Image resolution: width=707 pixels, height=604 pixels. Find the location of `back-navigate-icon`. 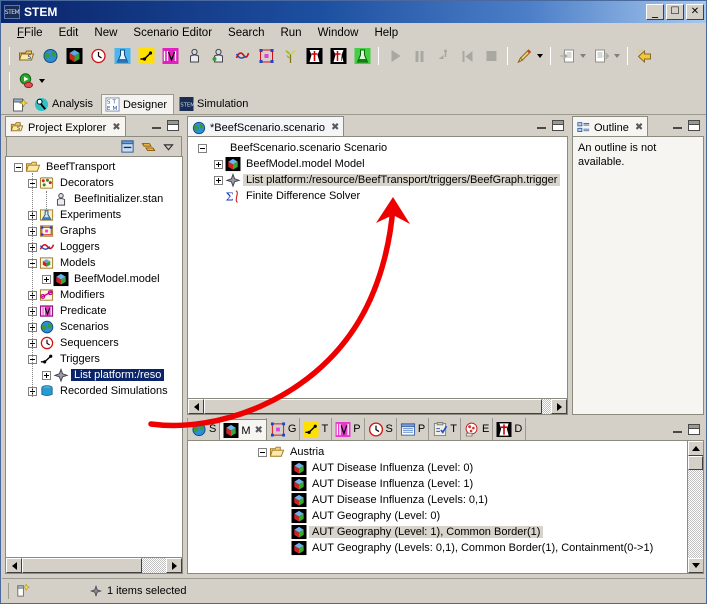

back-navigate-icon is located at coordinates (644, 56).